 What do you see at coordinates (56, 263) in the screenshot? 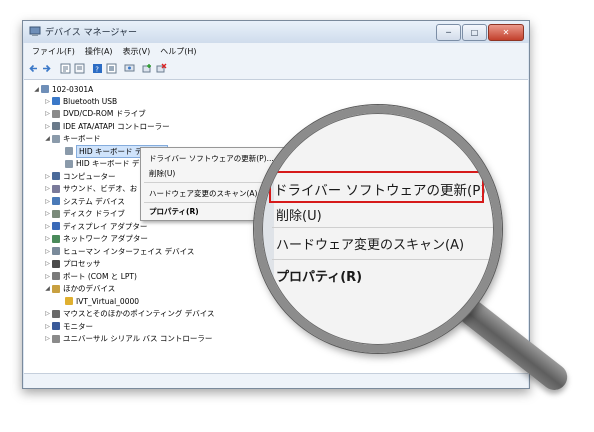
I see `processor-icon` at bounding box center [56, 263].